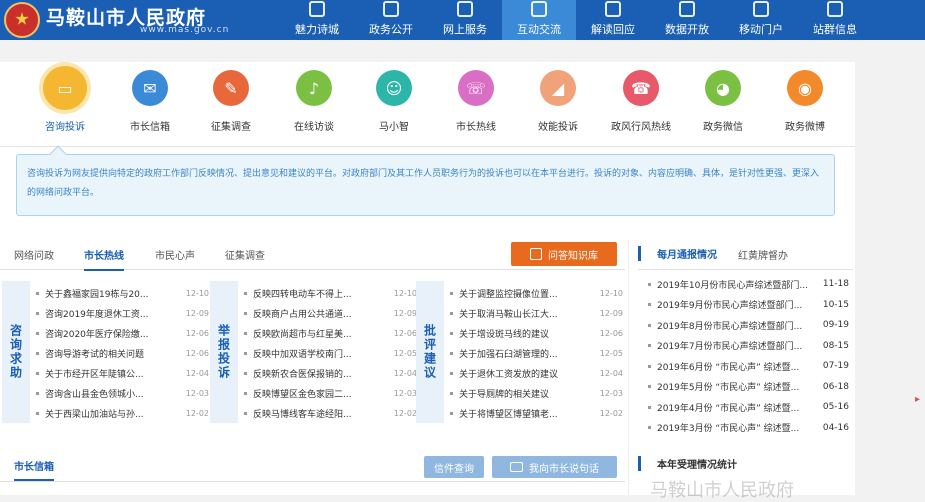 This screenshot has width=925, height=502. I want to click on annual-stats-title: 本年受理情况统计, so click(687, 463).